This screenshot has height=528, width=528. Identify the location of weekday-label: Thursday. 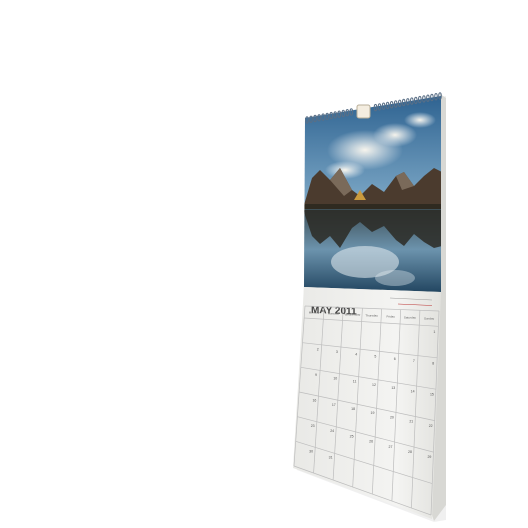
(371, 316).